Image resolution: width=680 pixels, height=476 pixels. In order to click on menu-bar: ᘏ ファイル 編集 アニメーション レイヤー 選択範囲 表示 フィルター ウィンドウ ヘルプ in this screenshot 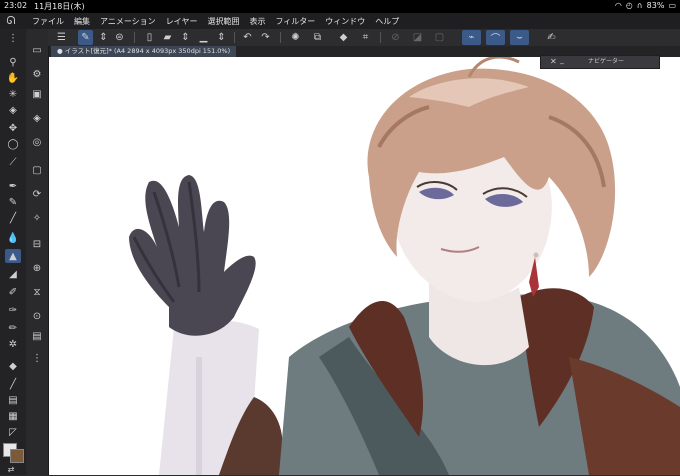, I will do `click(340, 21)`.